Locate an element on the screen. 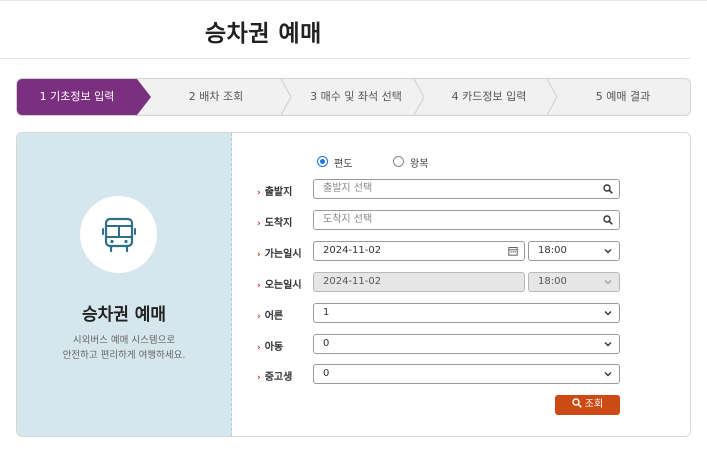 This screenshot has height=452, width=707. panel-desc-line1: 시외버스 예매 시스템으로 is located at coordinates (124, 340).